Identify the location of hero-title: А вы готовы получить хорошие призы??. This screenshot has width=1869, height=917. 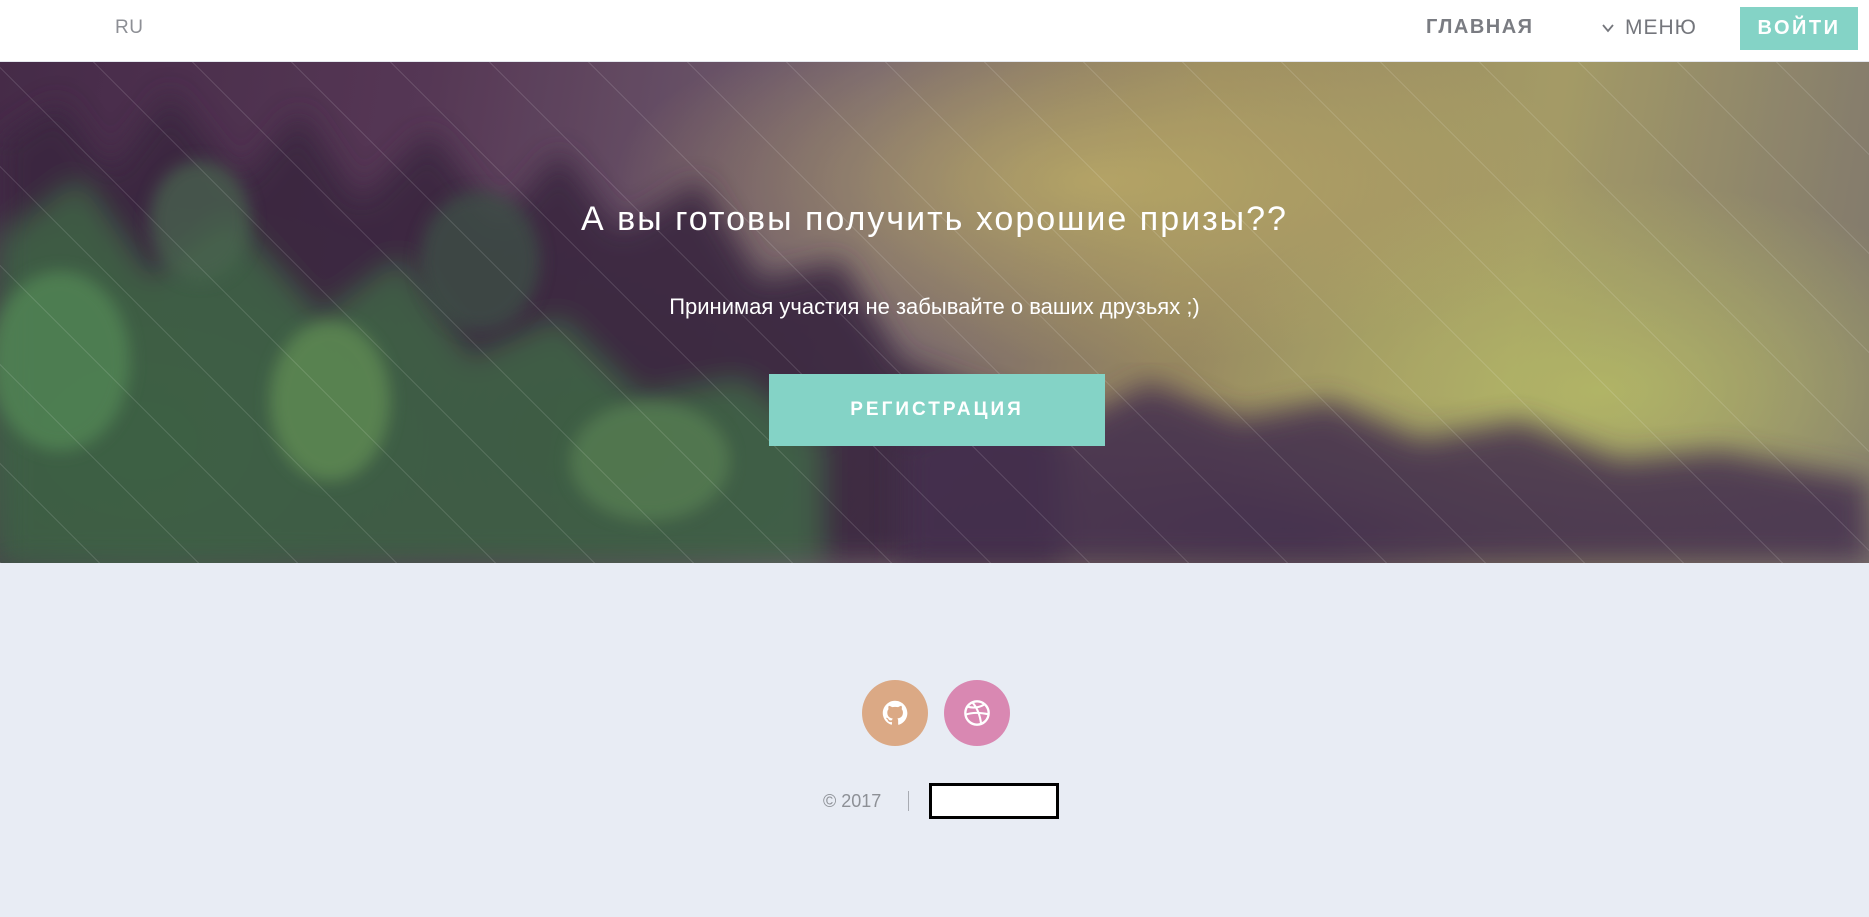
(934, 219).